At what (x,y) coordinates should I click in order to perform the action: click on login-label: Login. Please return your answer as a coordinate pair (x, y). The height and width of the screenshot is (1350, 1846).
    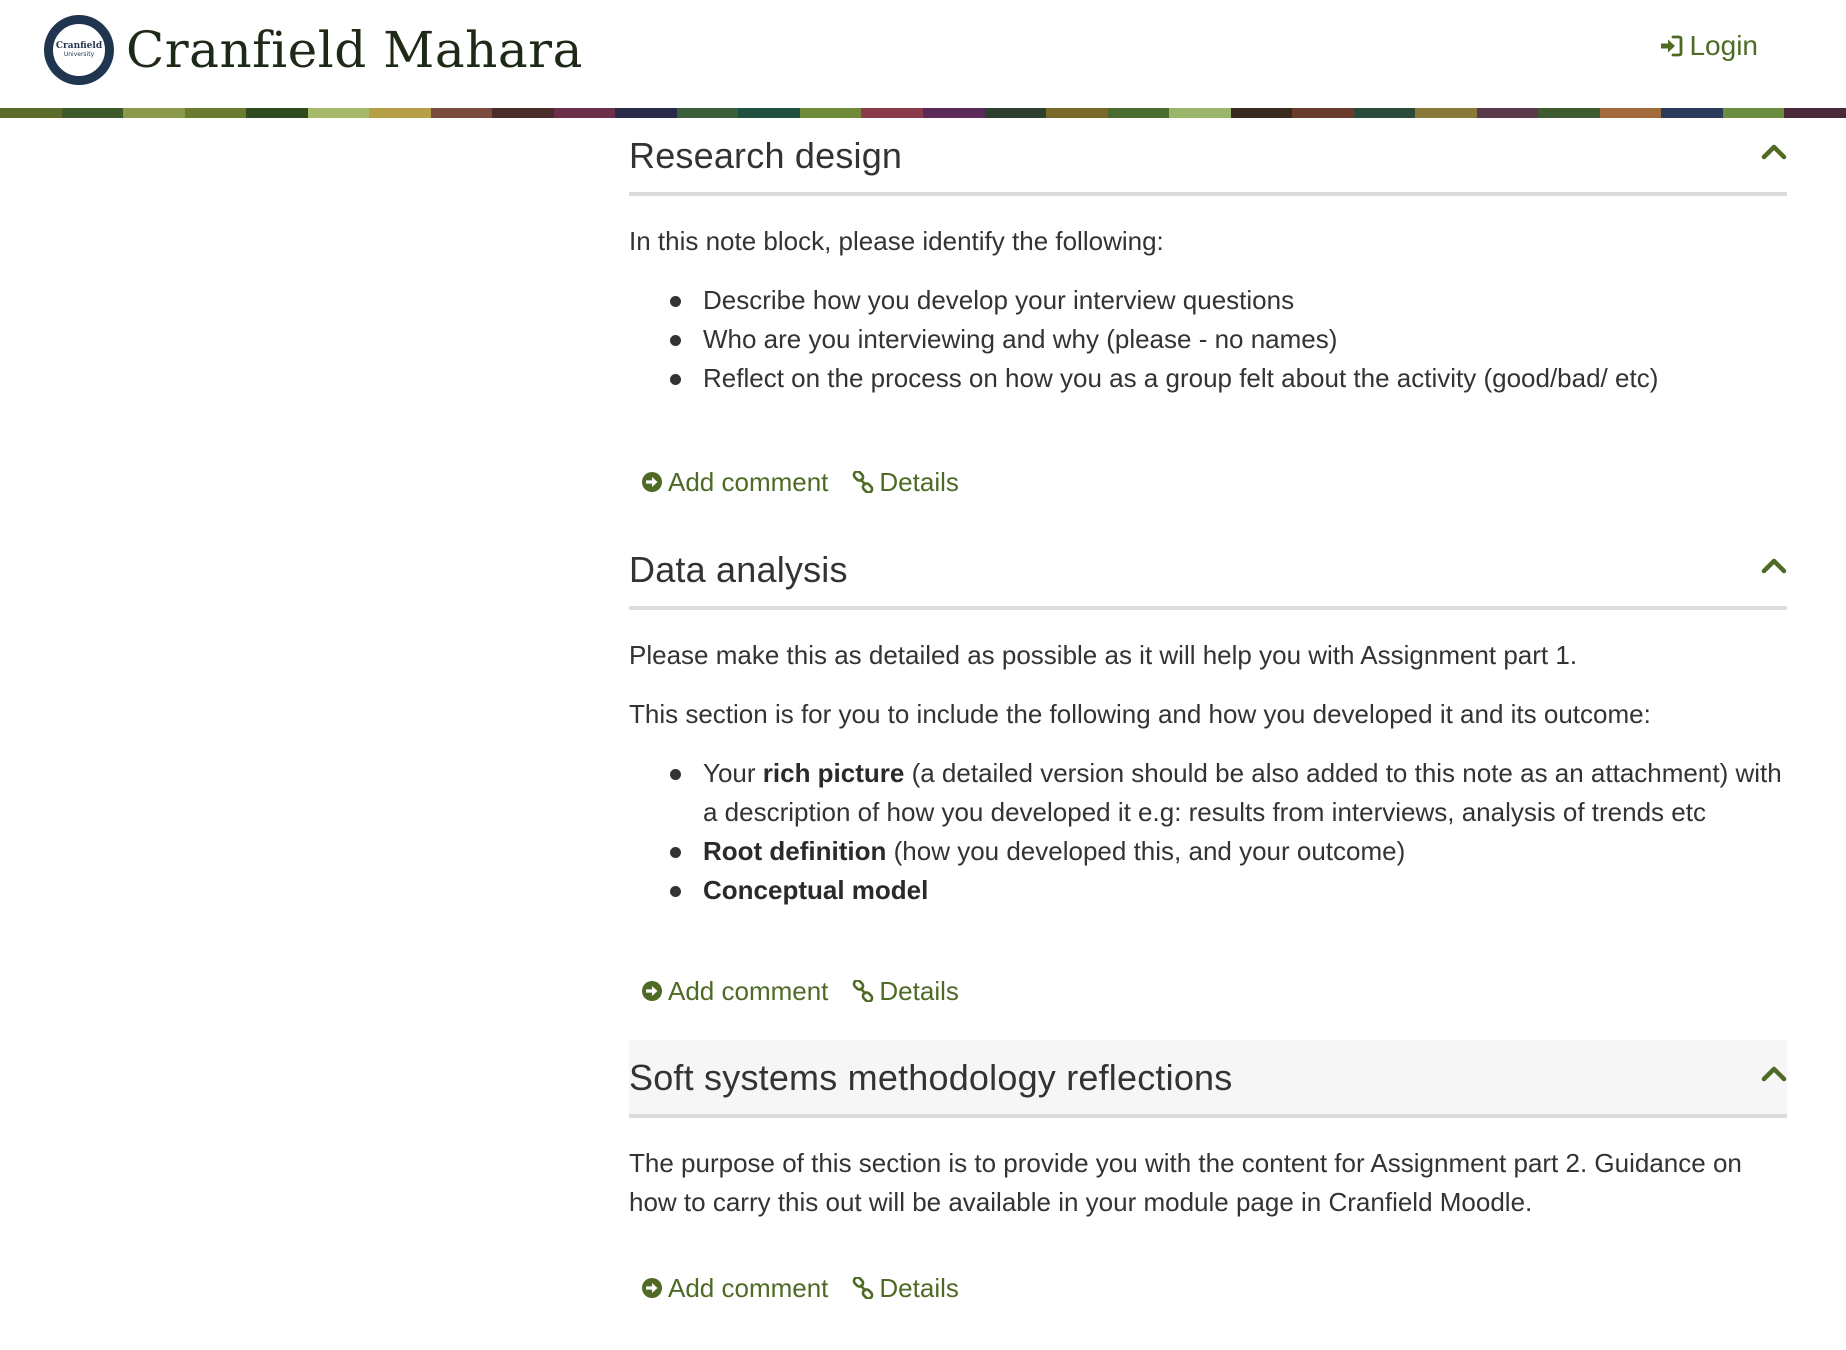
    Looking at the image, I should click on (1723, 45).